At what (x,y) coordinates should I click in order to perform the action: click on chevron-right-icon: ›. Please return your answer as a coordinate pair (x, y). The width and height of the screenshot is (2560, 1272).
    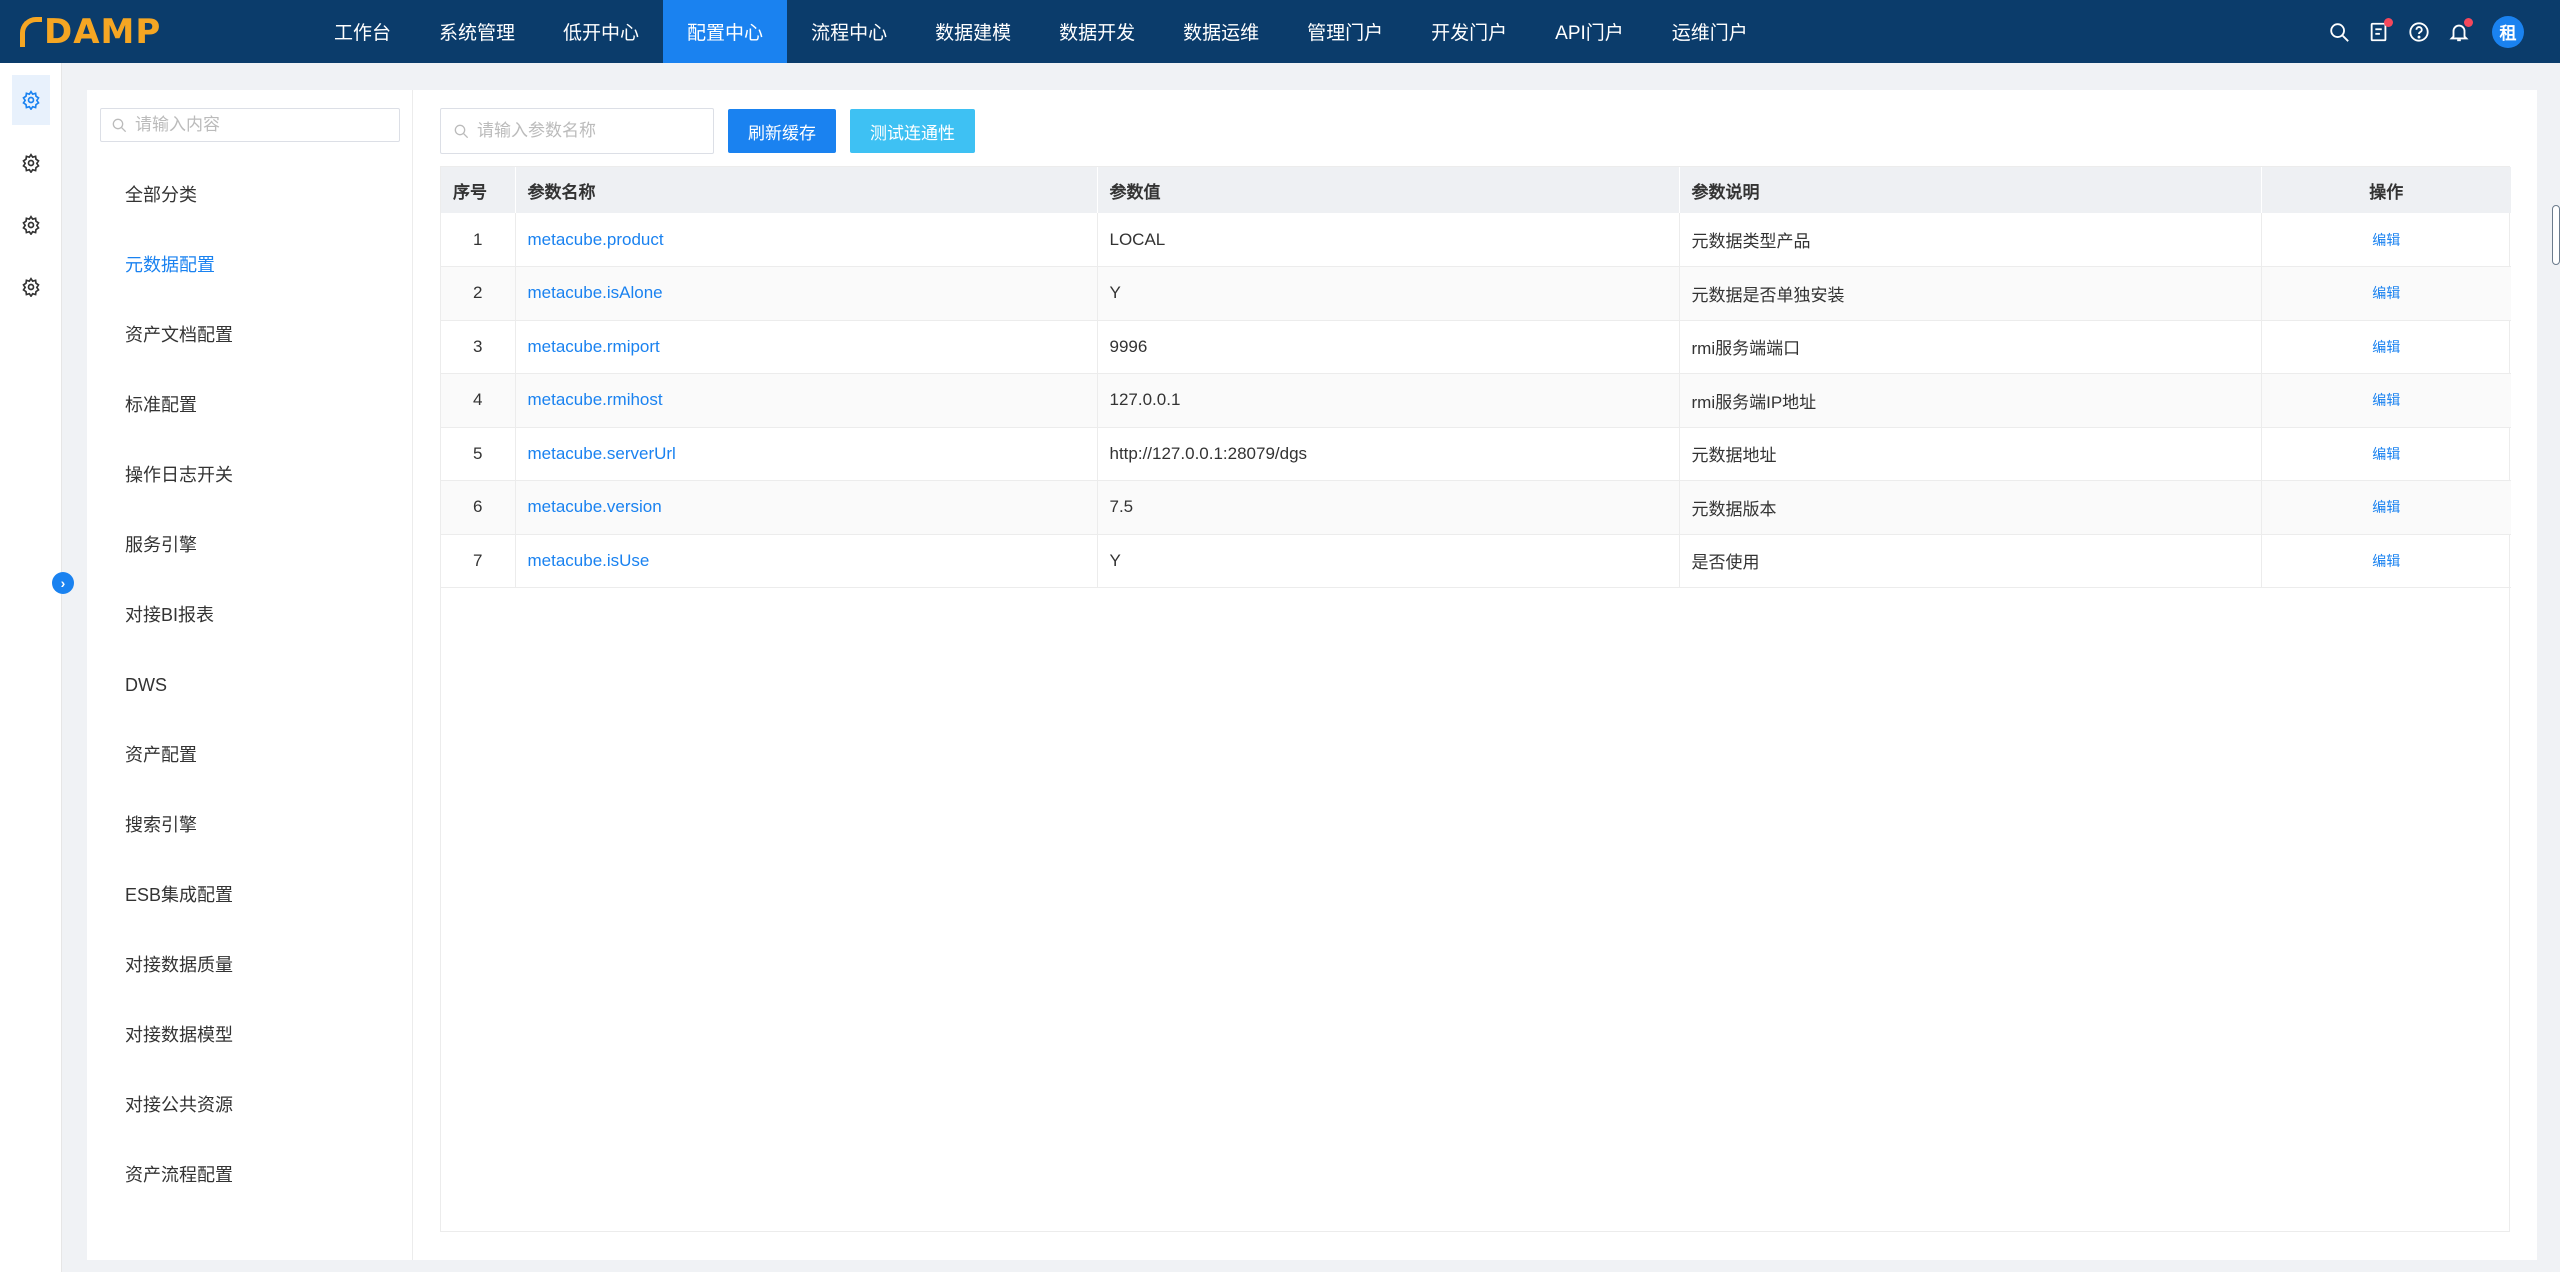
    Looking at the image, I should click on (63, 583).